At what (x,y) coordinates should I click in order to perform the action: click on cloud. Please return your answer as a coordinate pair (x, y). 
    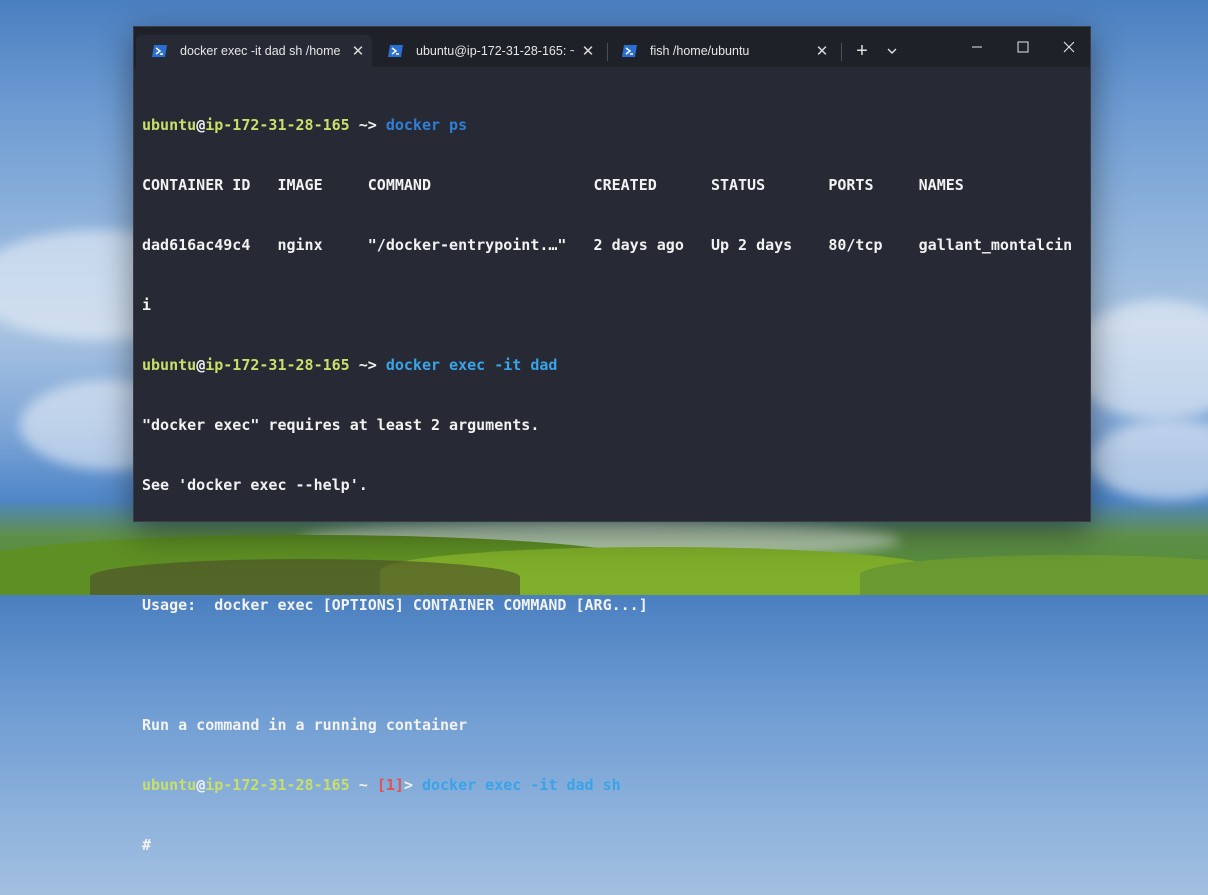
    Looking at the image, I should click on (1149, 460).